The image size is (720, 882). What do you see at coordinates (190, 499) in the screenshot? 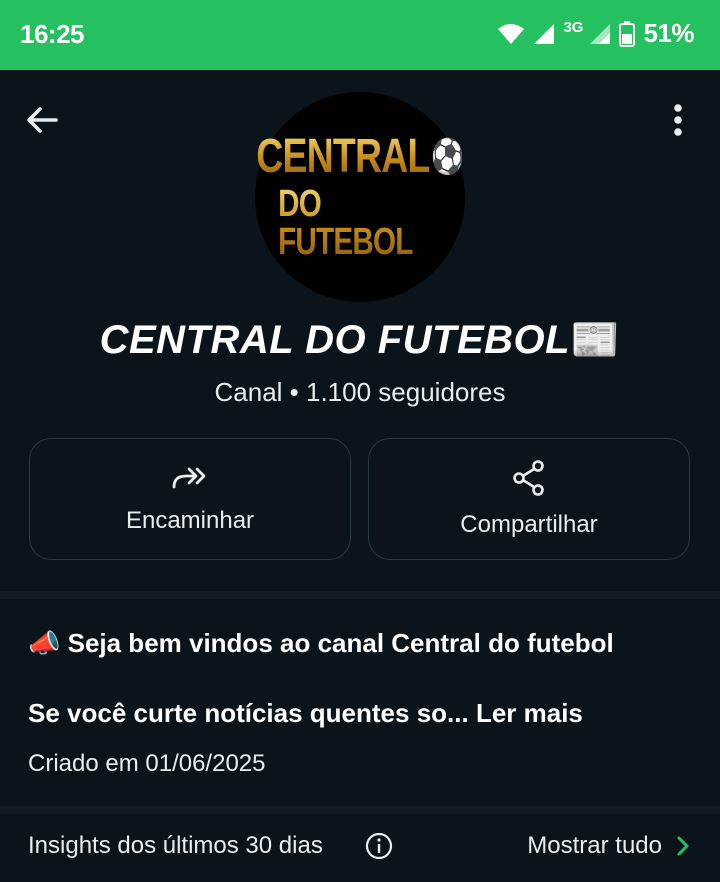
I see `forward-button: Encaminhar` at bounding box center [190, 499].